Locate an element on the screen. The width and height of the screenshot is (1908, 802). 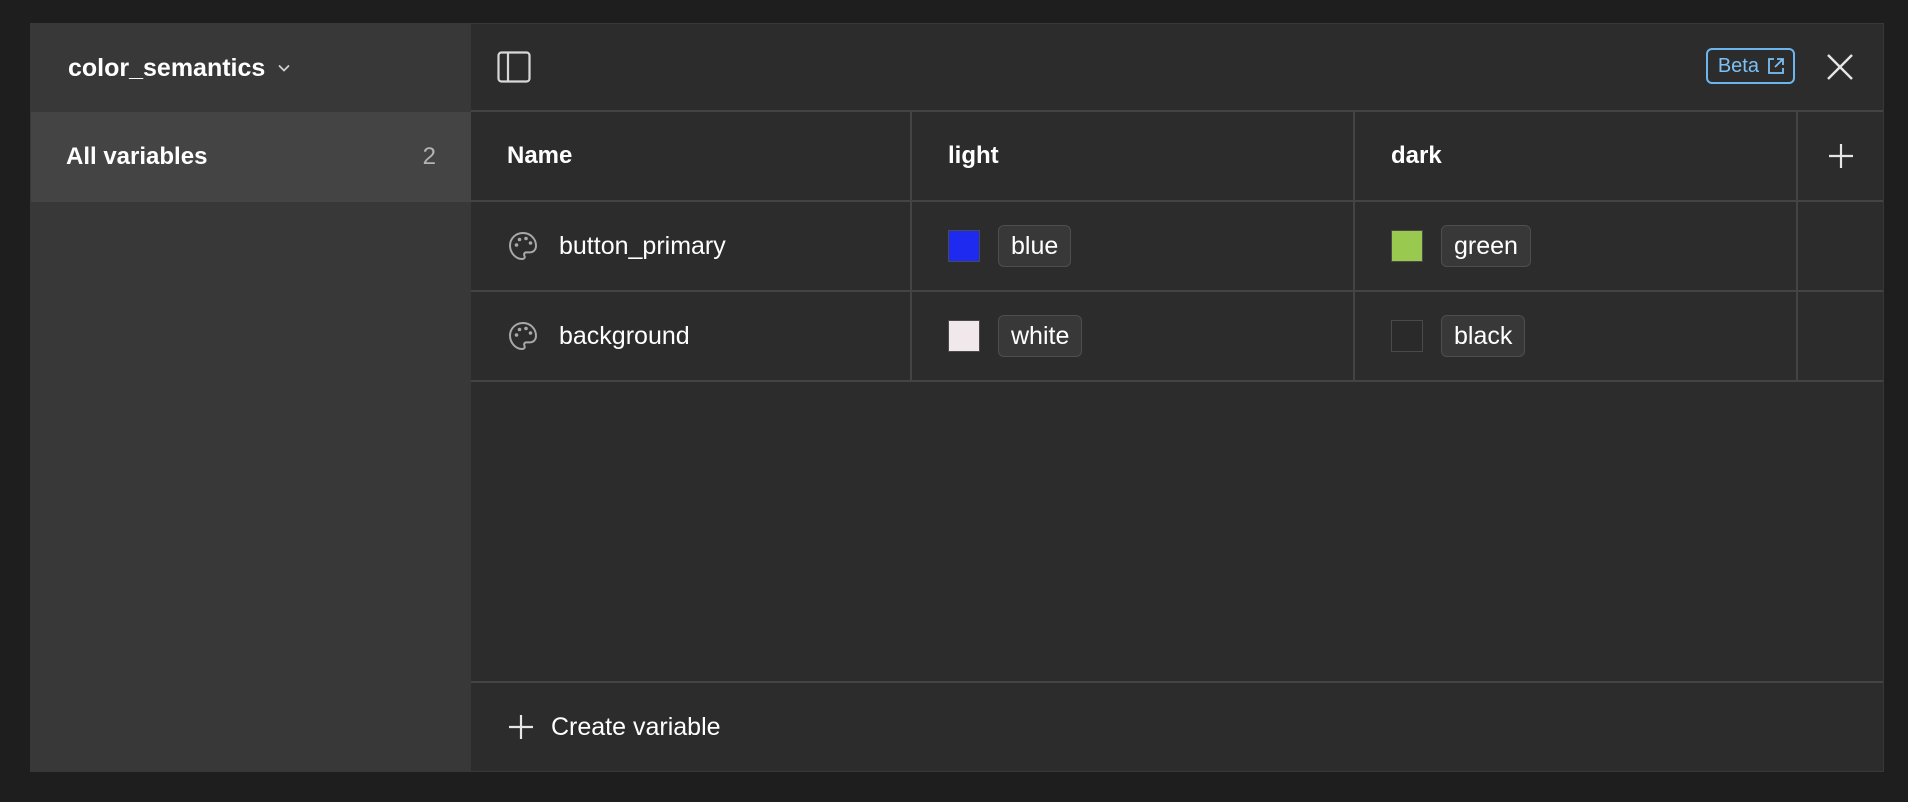
table-row: background white black is located at coordinates (1177, 337).